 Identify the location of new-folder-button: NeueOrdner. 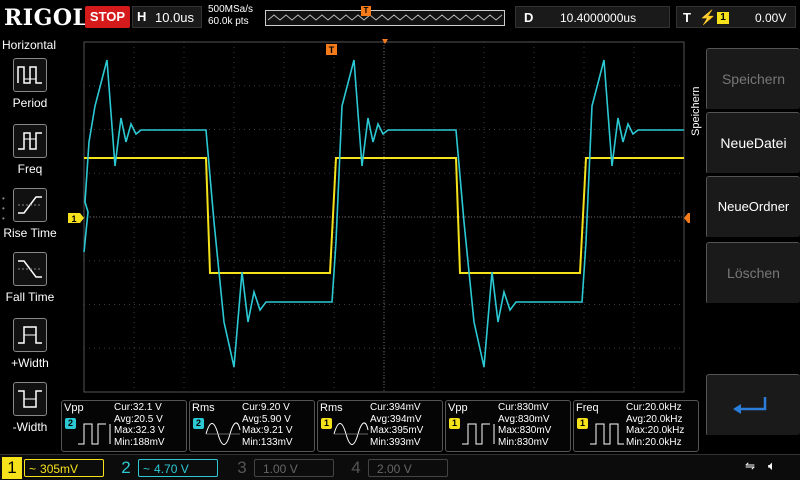
(753, 207).